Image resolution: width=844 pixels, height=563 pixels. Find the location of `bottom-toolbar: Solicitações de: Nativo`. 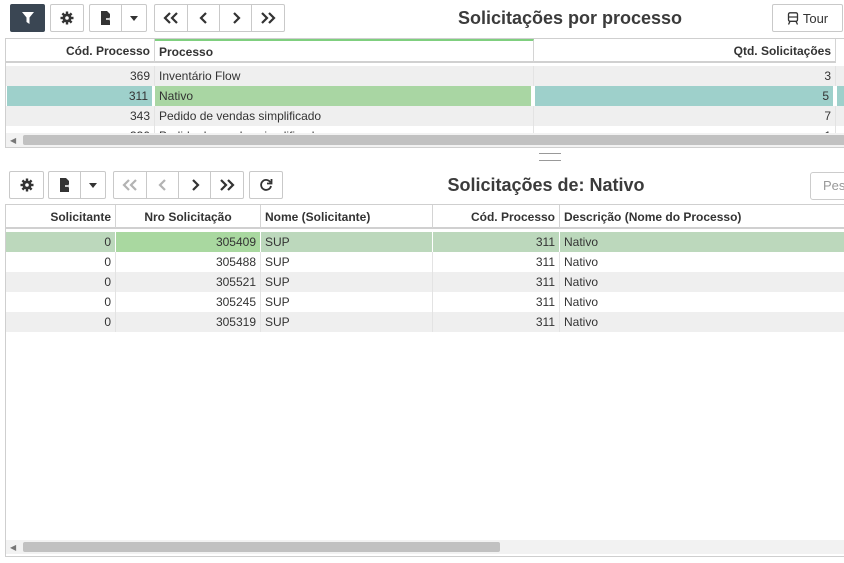

bottom-toolbar: Solicitações de: Nativo is located at coordinates (422, 185).